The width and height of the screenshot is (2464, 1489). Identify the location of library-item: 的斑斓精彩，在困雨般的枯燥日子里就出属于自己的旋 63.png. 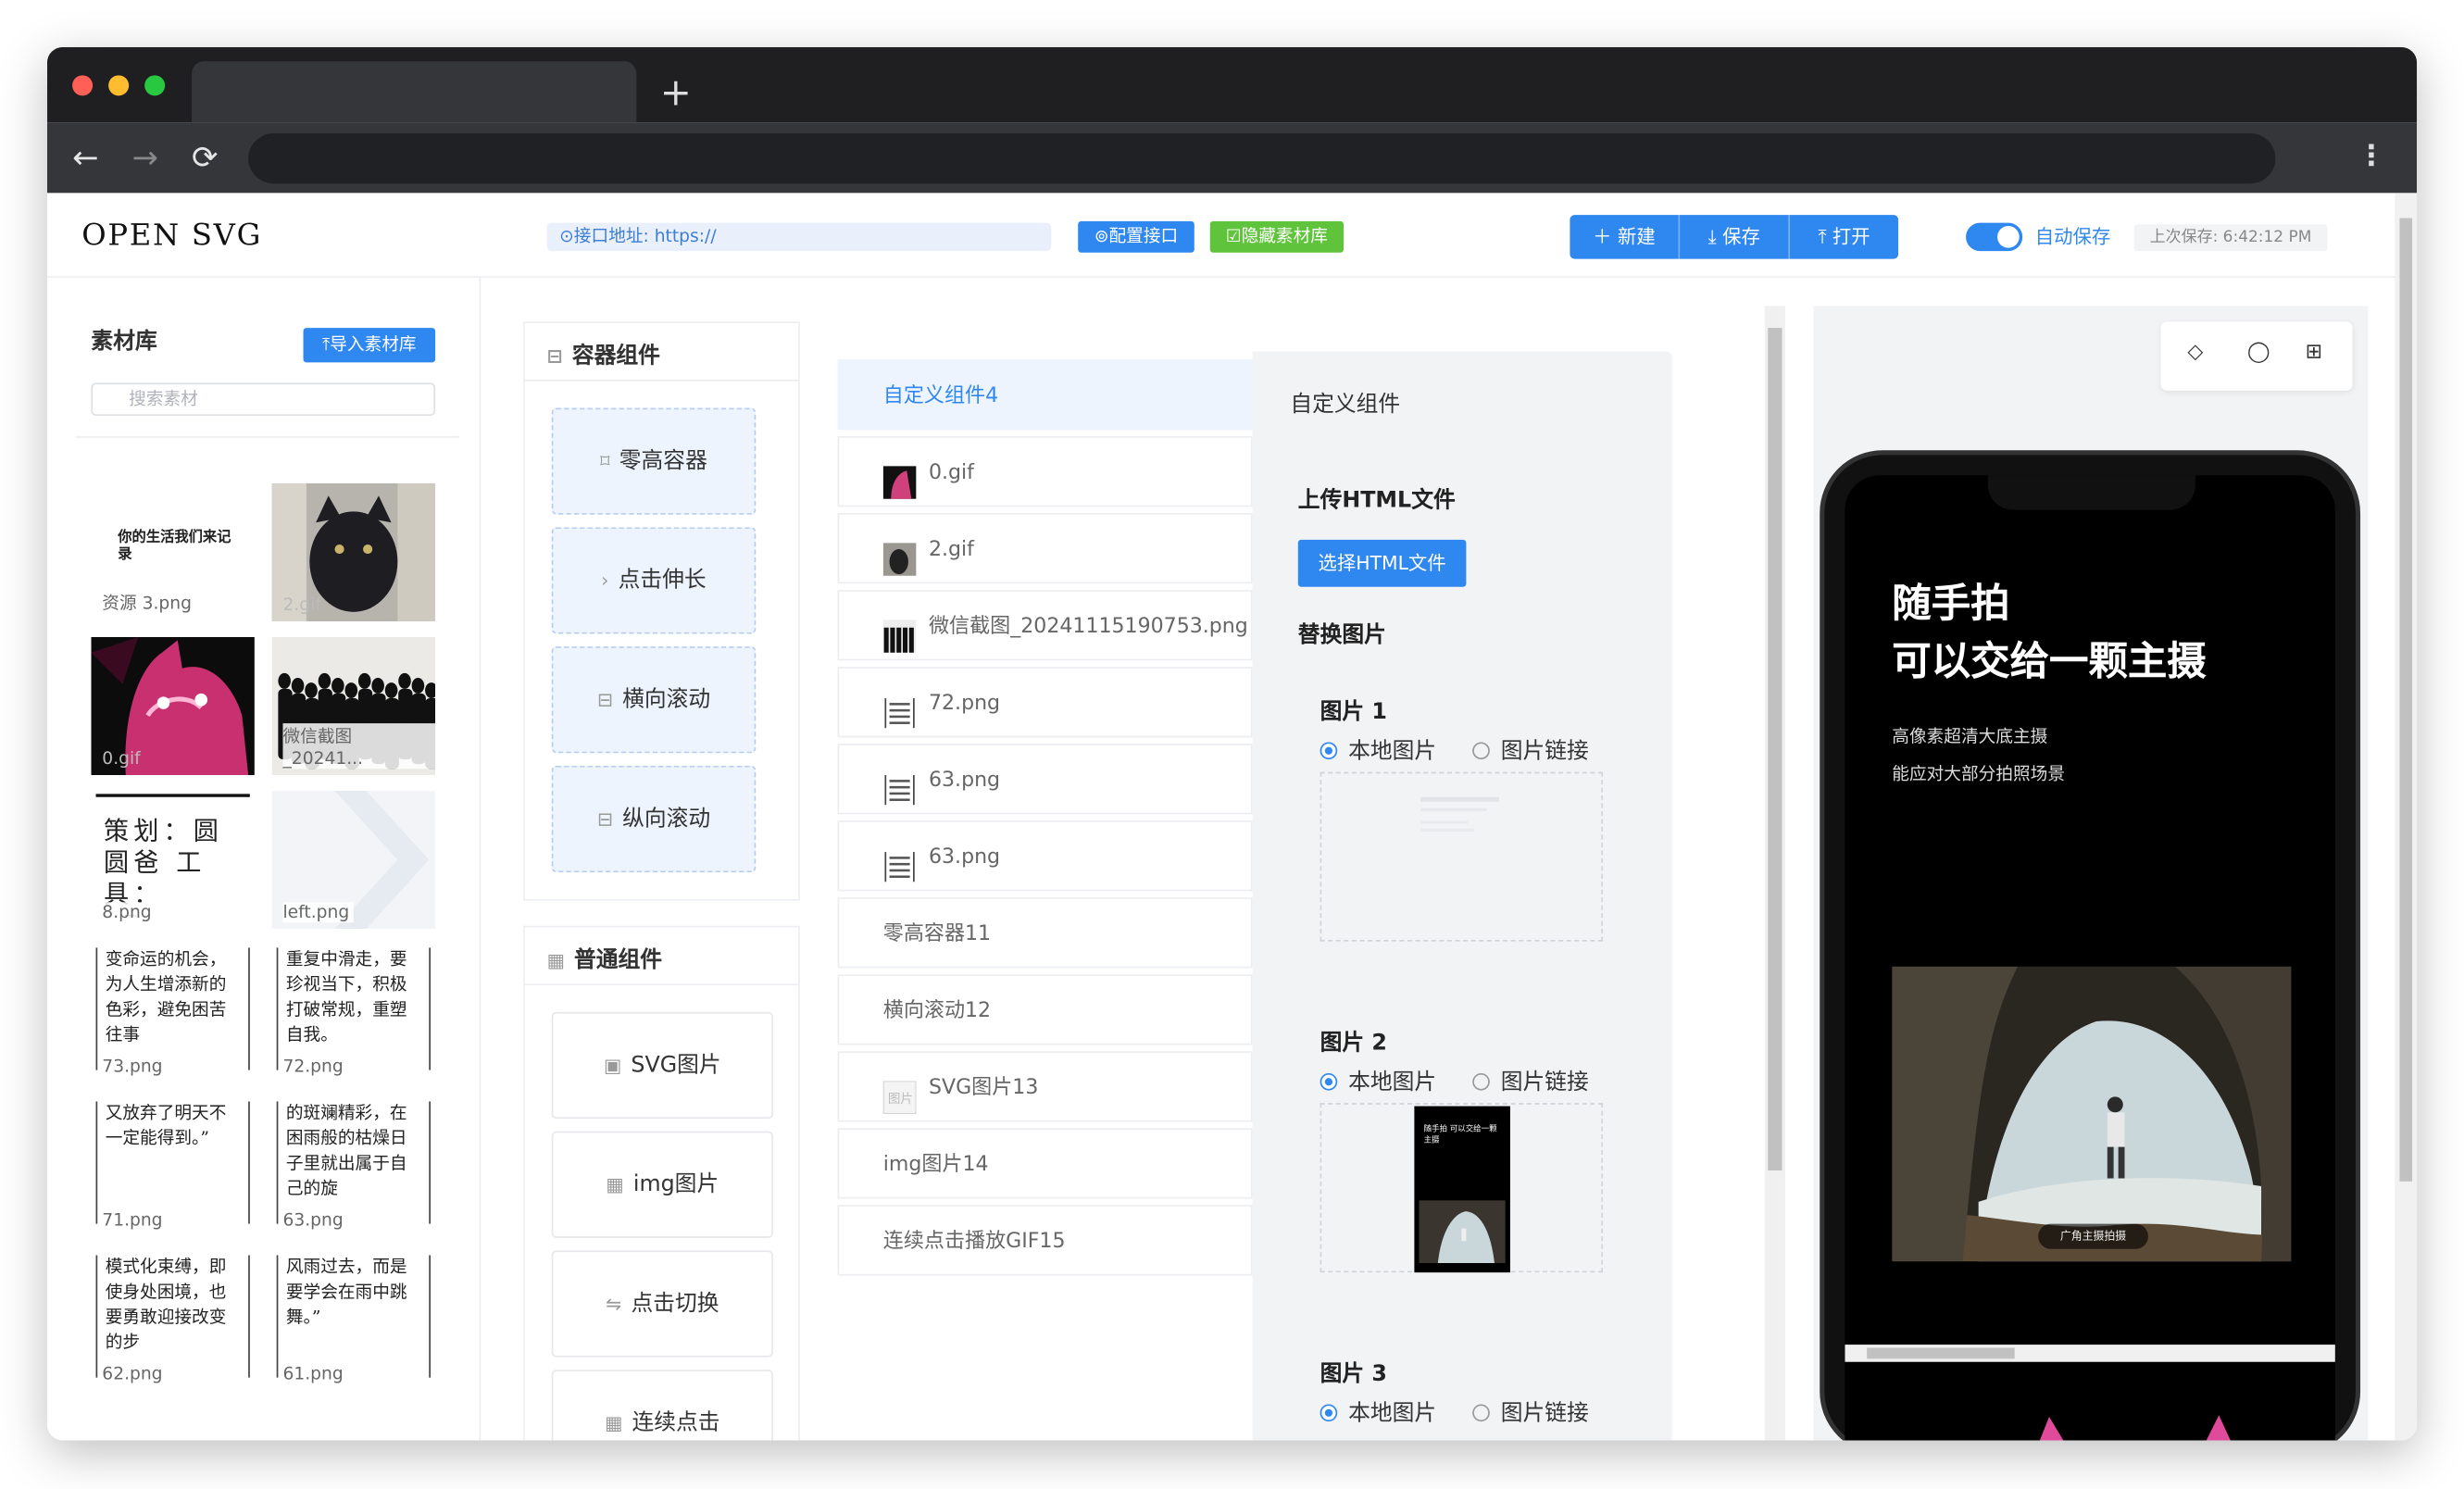
(353, 1167).